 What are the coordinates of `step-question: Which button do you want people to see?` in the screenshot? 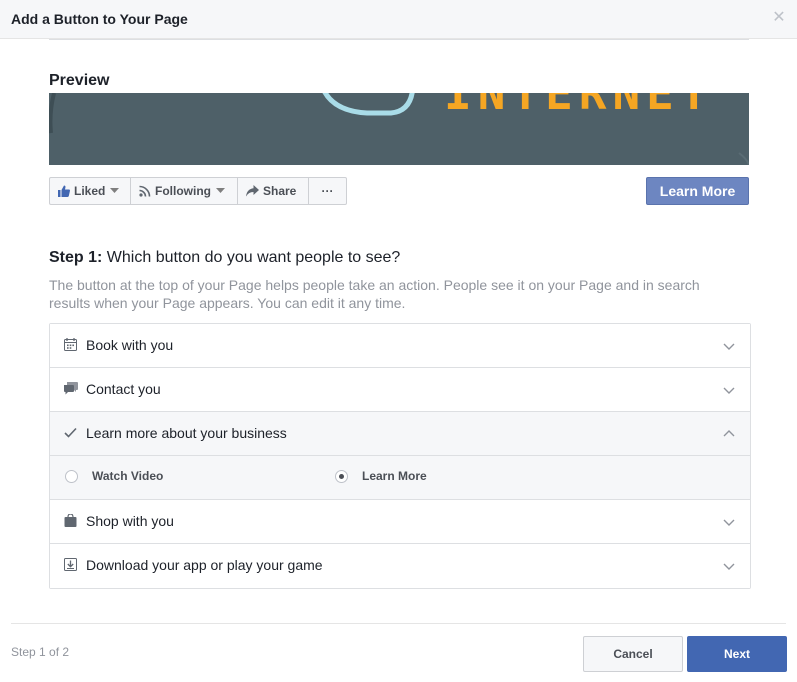 It's located at (251, 257).